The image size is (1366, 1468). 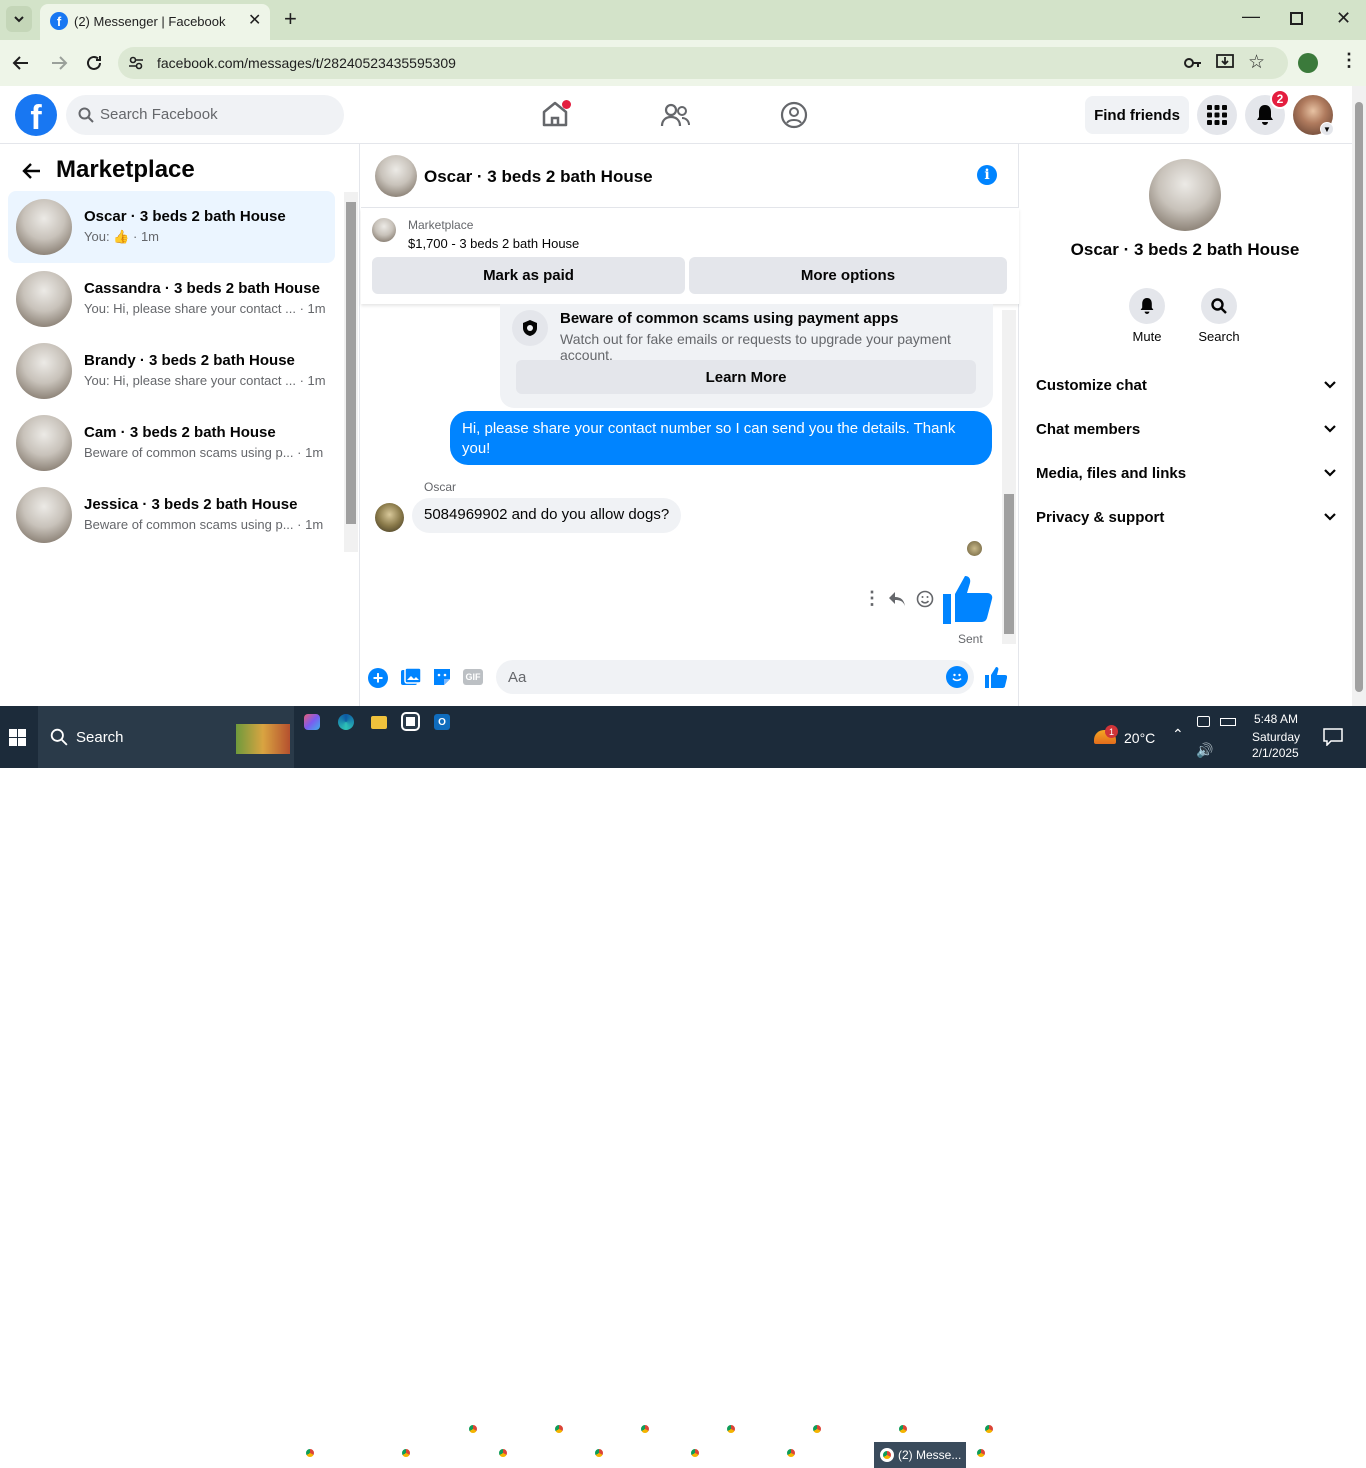 What do you see at coordinates (411, 677) in the screenshot?
I see `attach-image-icon` at bounding box center [411, 677].